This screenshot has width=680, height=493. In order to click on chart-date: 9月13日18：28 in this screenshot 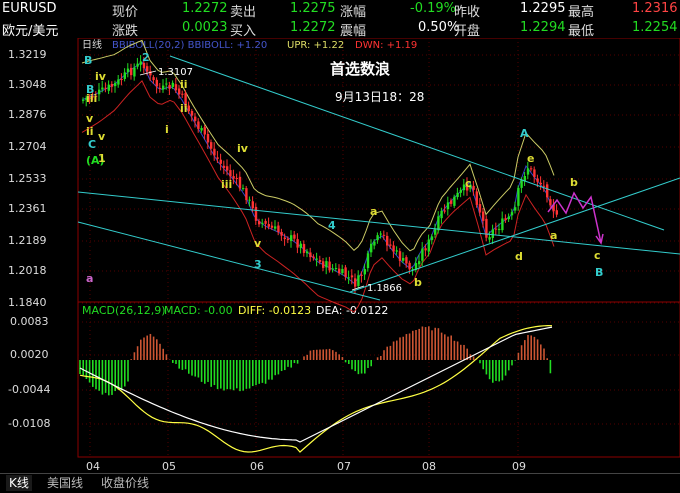, I will do `click(379, 97)`.